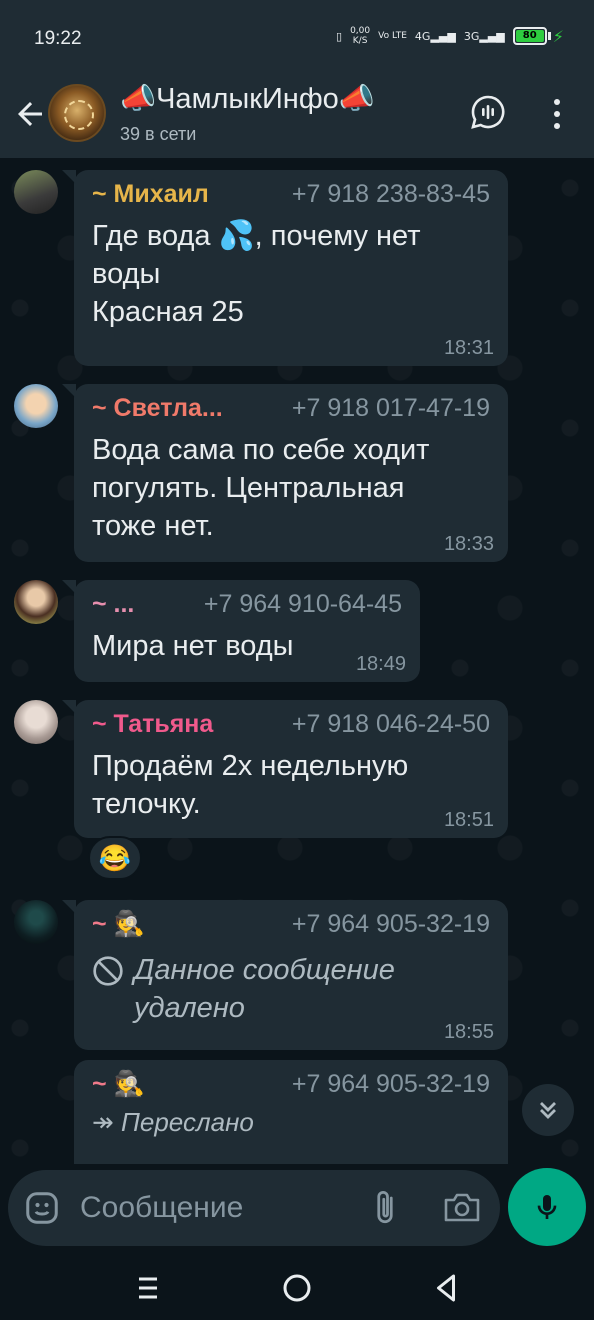 The image size is (594, 1320). Describe the element at coordinates (488, 112) in the screenshot. I see `voice-chat-icon` at that location.